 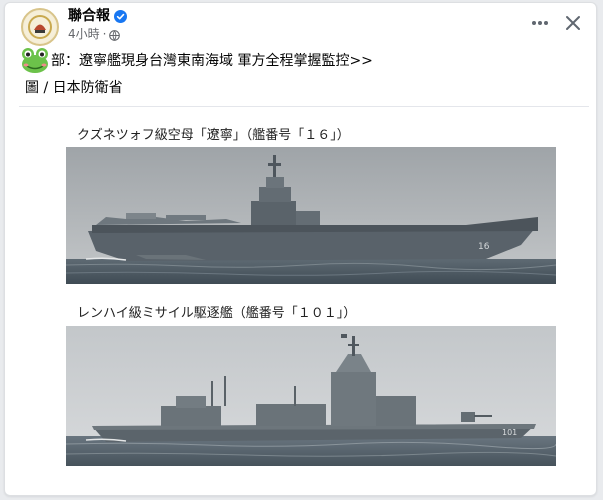 What do you see at coordinates (213, 135) in the screenshot?
I see `carrier-caption: クズネツォフ級空母「遼寧」（艦番号「１６」）` at bounding box center [213, 135].